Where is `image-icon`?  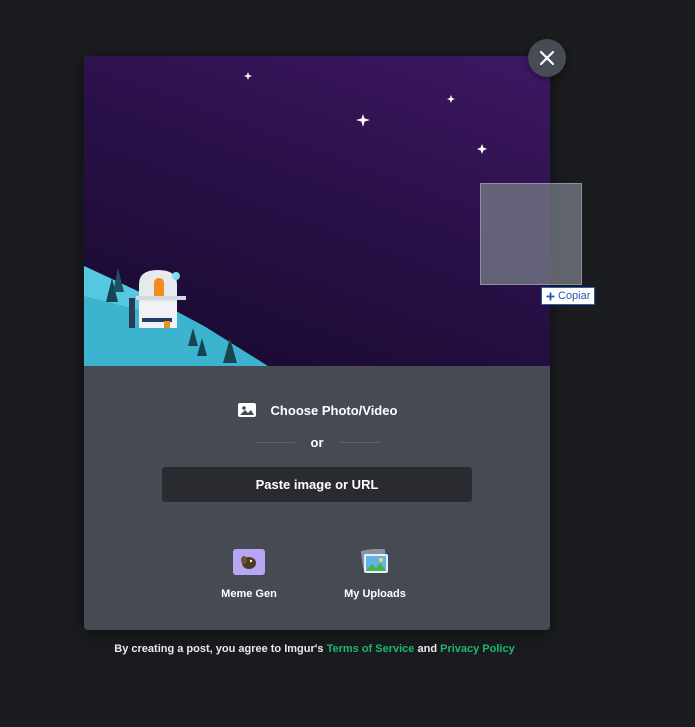 image-icon is located at coordinates (246, 410).